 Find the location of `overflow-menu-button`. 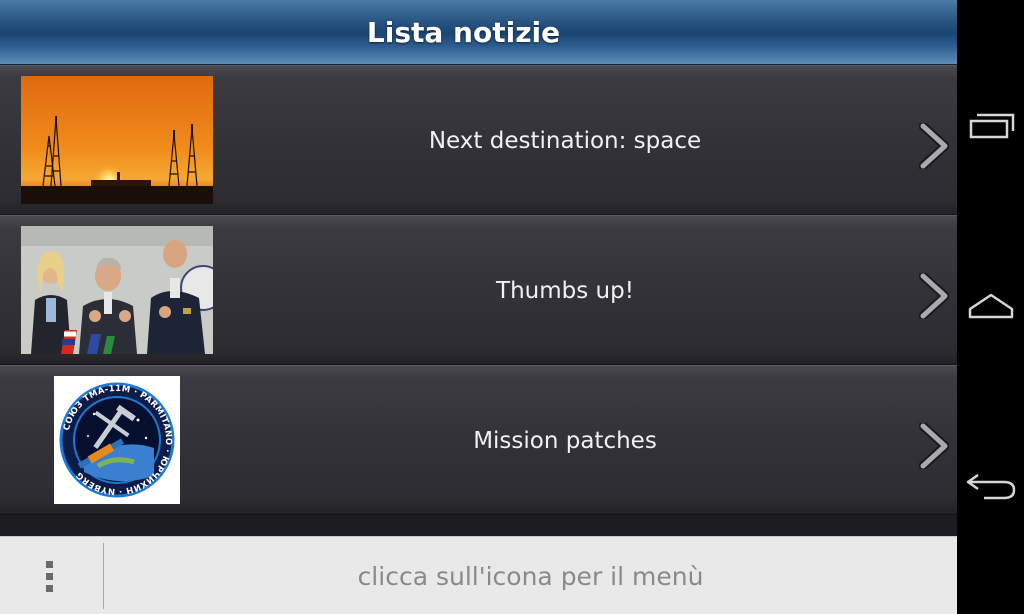

overflow-menu-button is located at coordinates (51, 575).